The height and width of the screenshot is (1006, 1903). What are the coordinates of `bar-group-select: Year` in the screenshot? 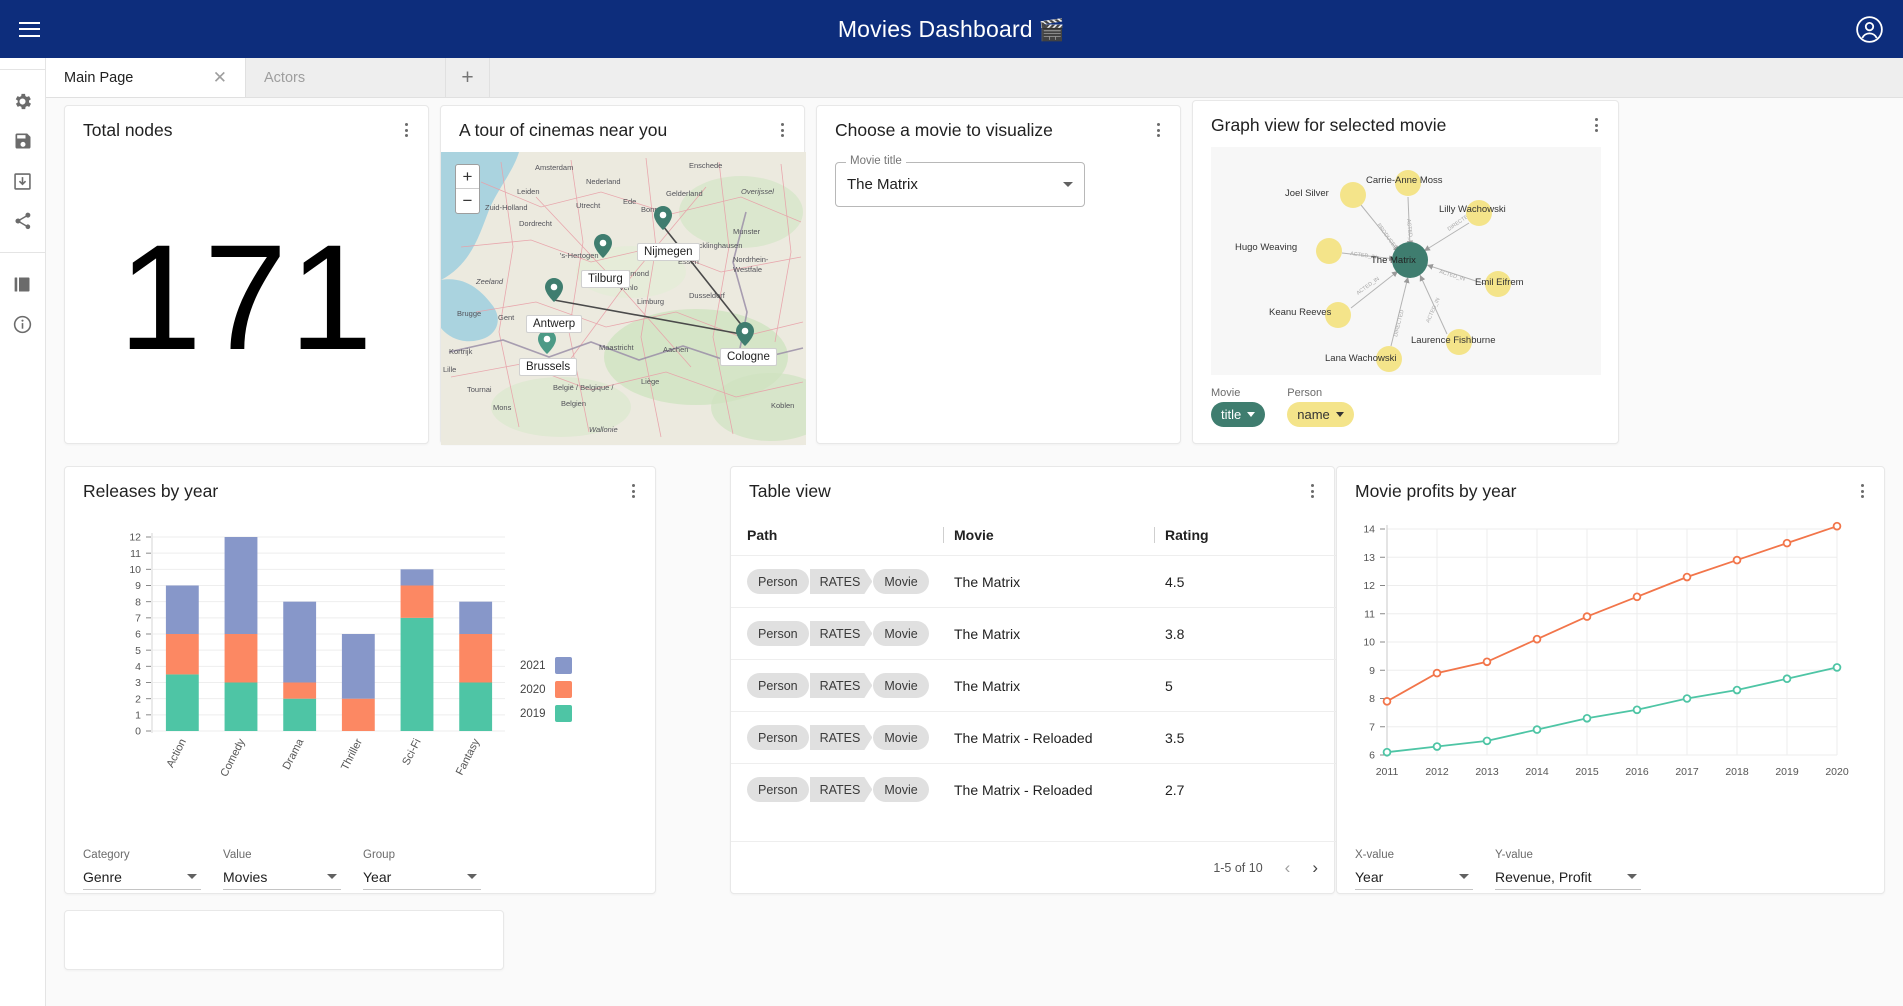 It's located at (422, 877).